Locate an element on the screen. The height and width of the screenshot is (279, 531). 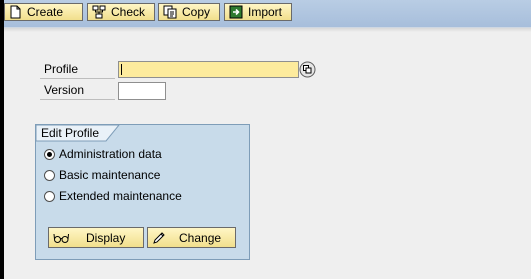
edit-profile-title-tab: Edit Profile is located at coordinates (78, 133).